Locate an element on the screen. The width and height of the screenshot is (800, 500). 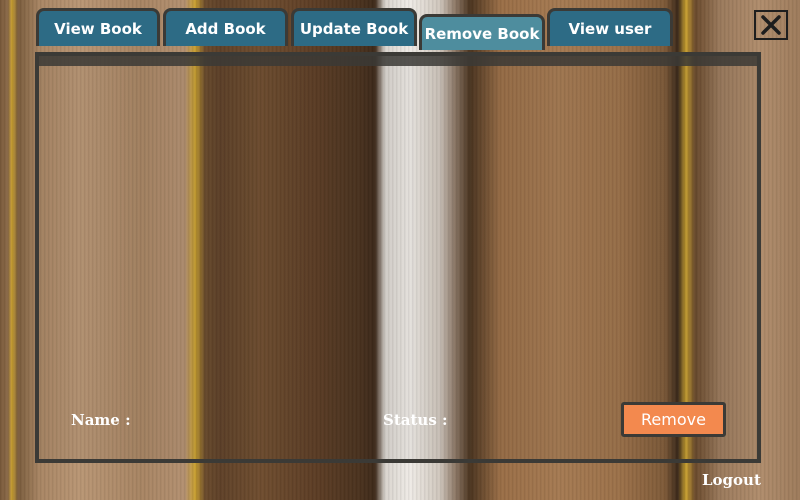
tab-view-user: View user is located at coordinates (610, 27).